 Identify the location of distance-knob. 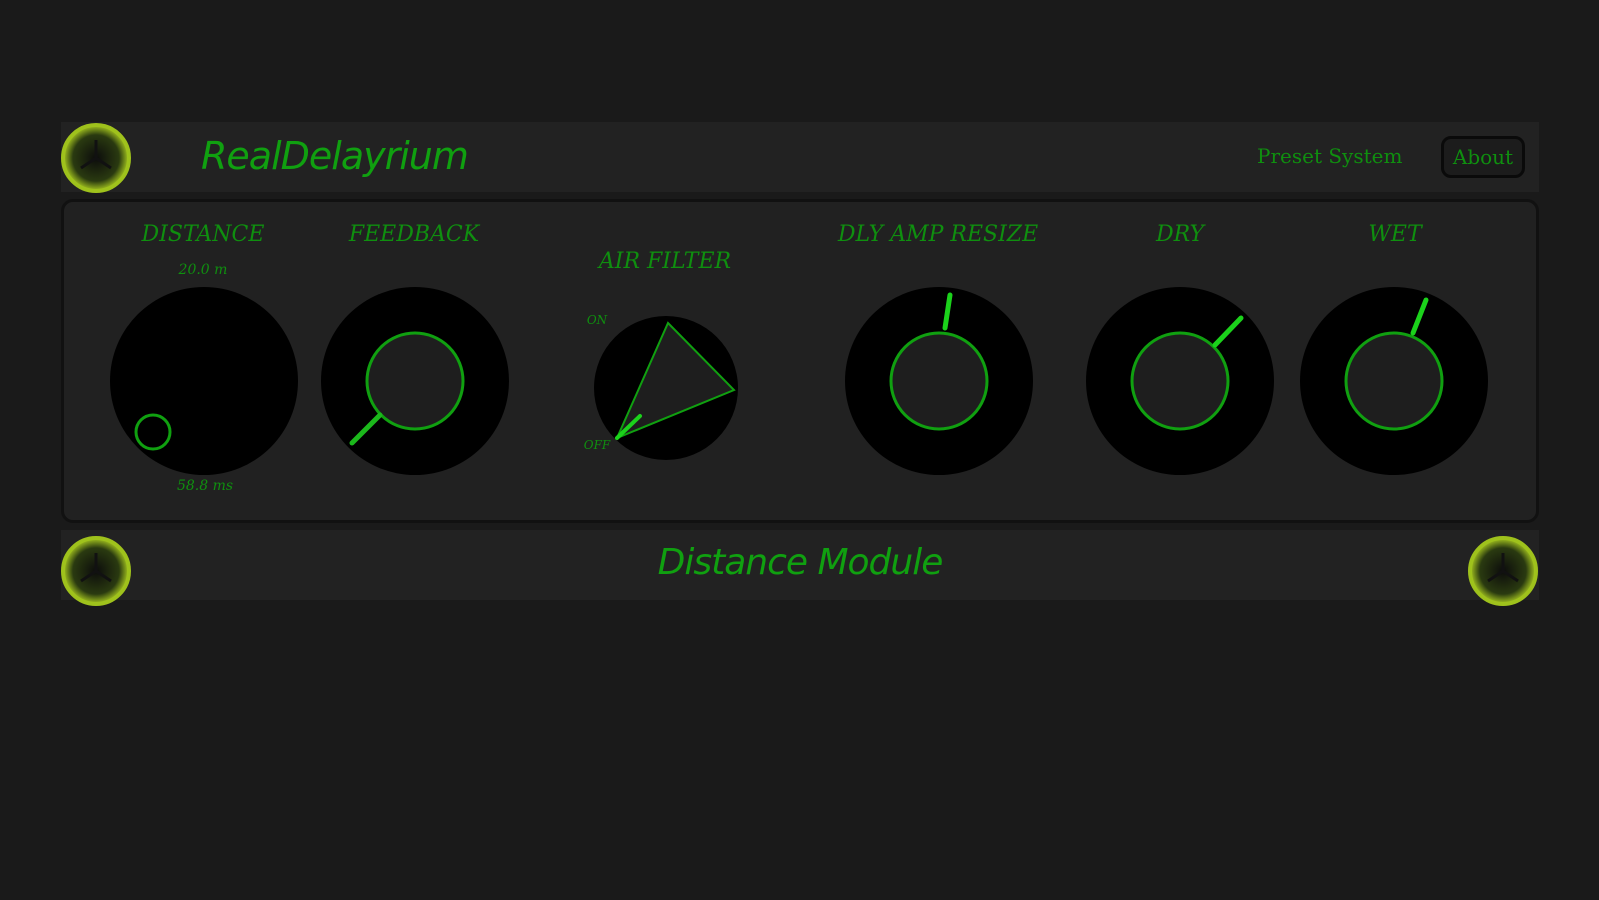
(204, 381).